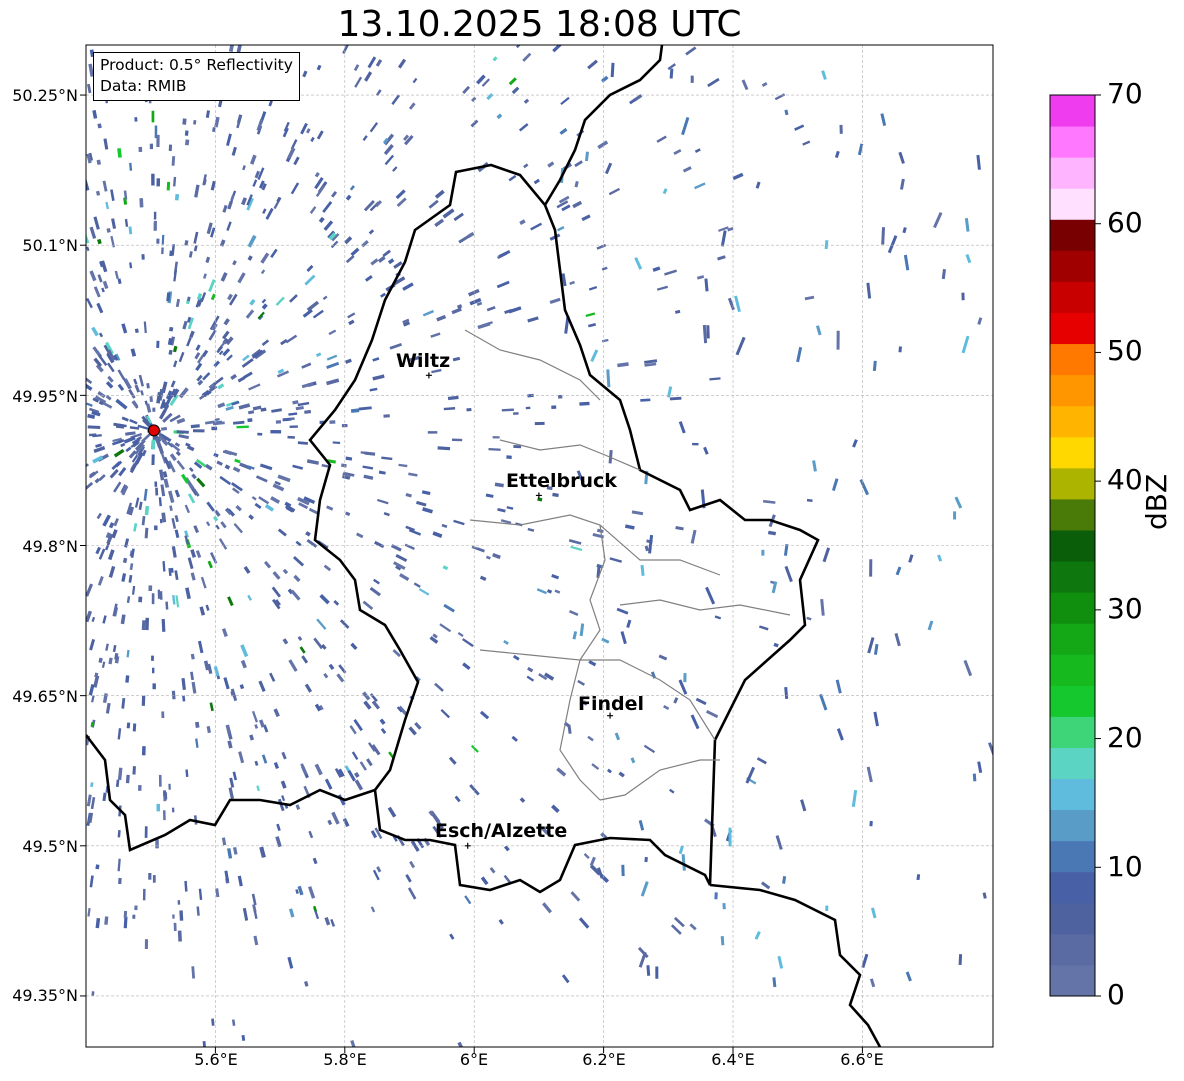  Describe the element at coordinates (1125, 608) in the screenshot. I see `colorbar-tick-label: 30` at that location.